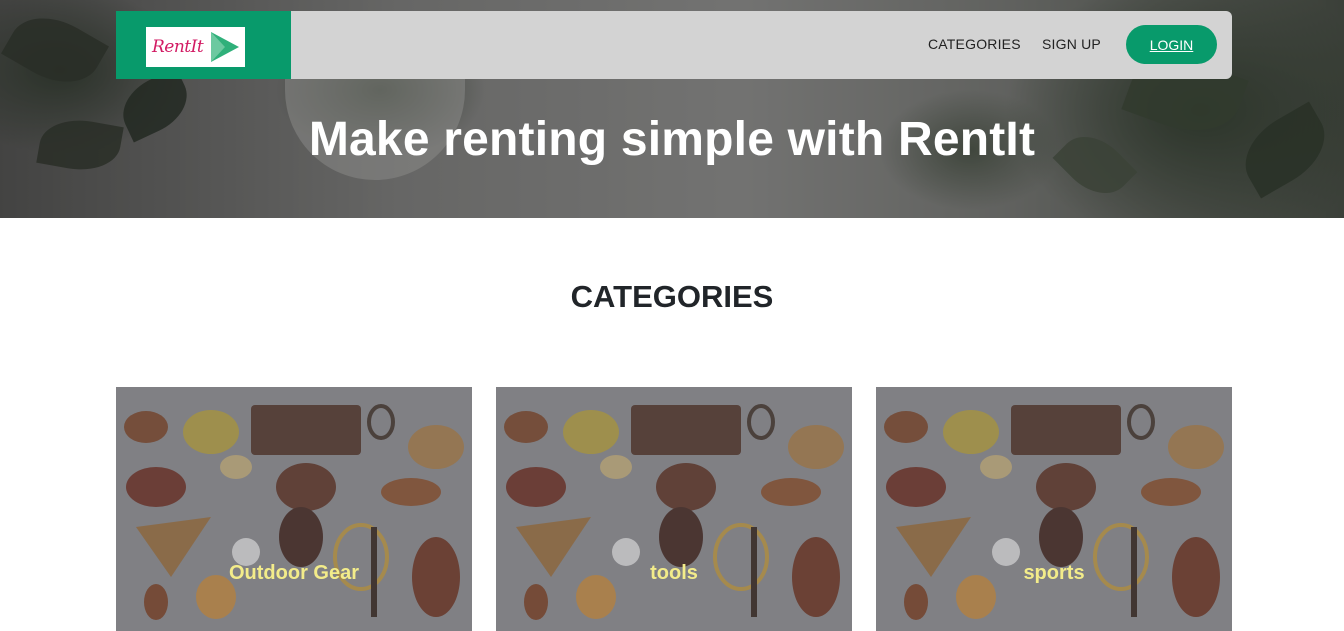 The height and width of the screenshot is (631, 1344). Describe the element at coordinates (1071, 44) in the screenshot. I see `nav-signup-link: SIGN UP` at that location.